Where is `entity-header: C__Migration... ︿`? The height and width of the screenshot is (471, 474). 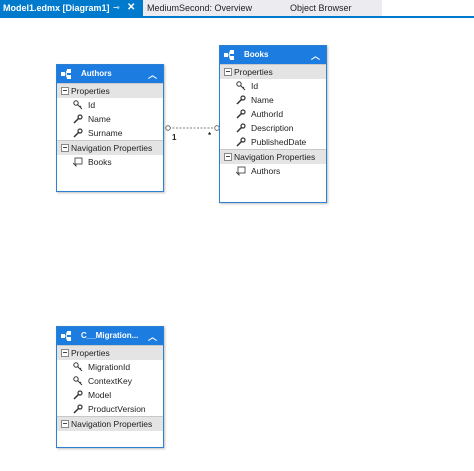 entity-header: C__Migration... ︿ is located at coordinates (110, 336).